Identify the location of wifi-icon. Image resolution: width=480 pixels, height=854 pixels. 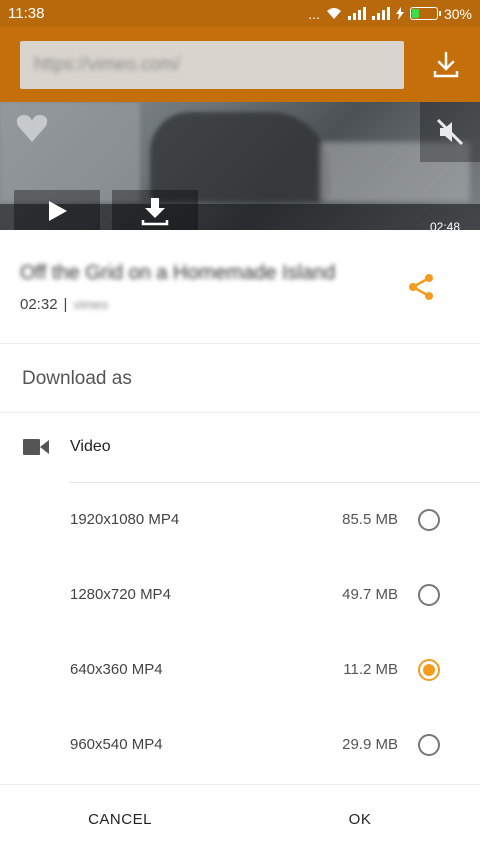
(333, 13).